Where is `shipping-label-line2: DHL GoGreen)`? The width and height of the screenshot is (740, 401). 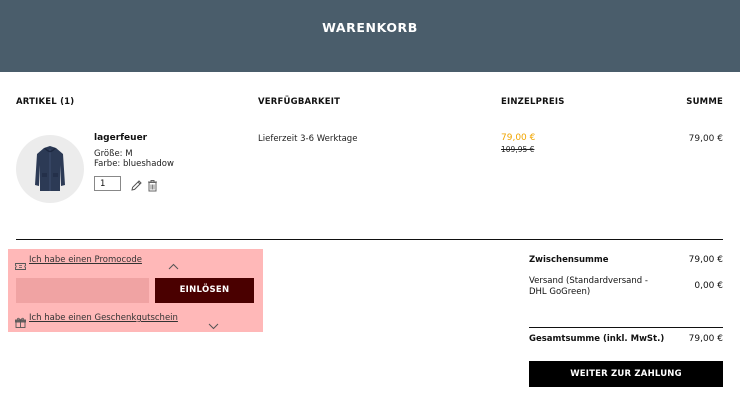 shipping-label-line2: DHL GoGreen) is located at coordinates (560, 292).